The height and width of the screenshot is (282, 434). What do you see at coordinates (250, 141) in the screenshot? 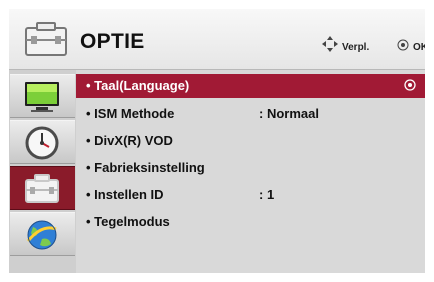
I see `menu-item-divx-vod: • DivX(R) VOD` at bounding box center [250, 141].